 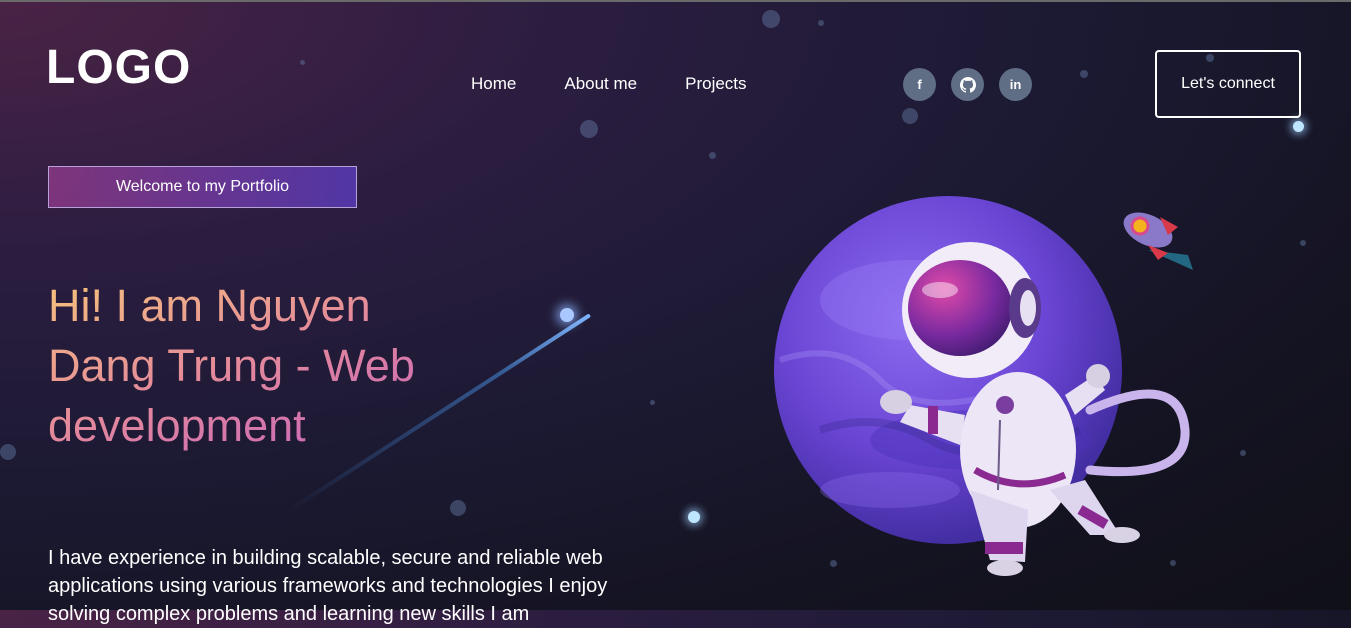 What do you see at coordinates (118, 68) in the screenshot?
I see `logo: LOGO` at bounding box center [118, 68].